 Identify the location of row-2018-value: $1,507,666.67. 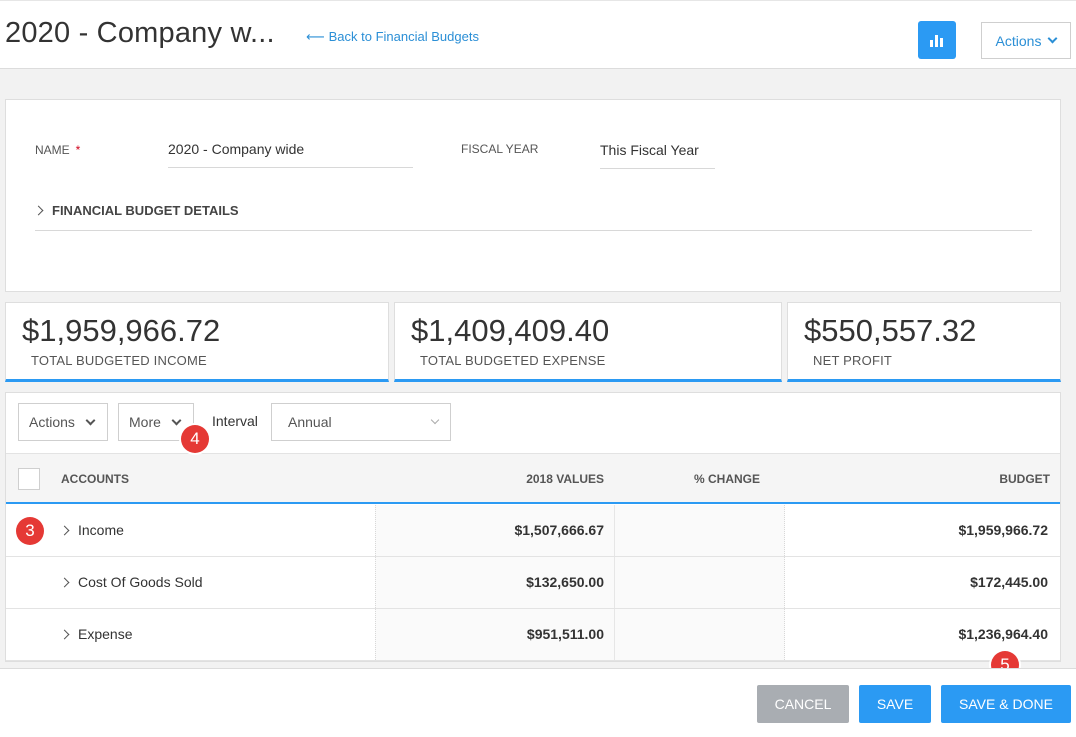
(559, 530).